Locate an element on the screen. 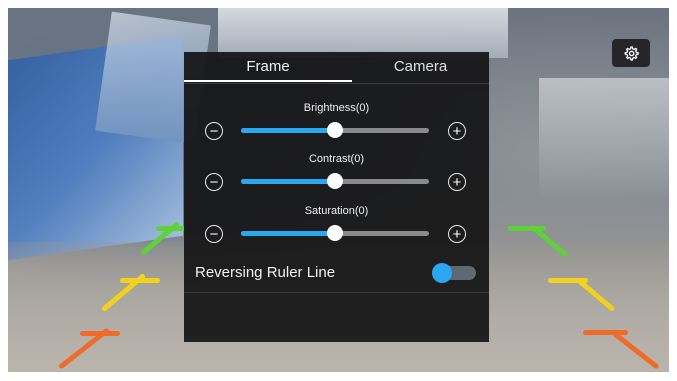 Image resolution: width=677 pixels, height=381 pixels. saturation-increase-button: + is located at coordinates (457, 234).